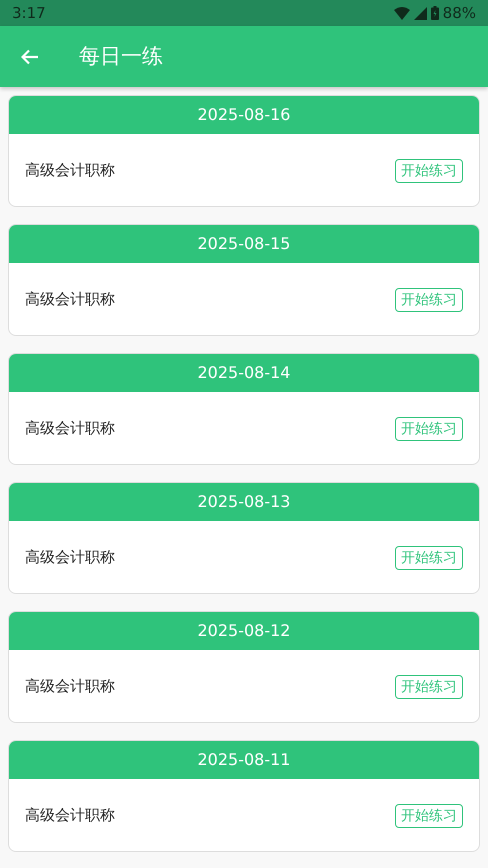 The image size is (488, 868). What do you see at coordinates (244, 115) in the screenshot?
I see `card-date: 2025-08-16` at bounding box center [244, 115].